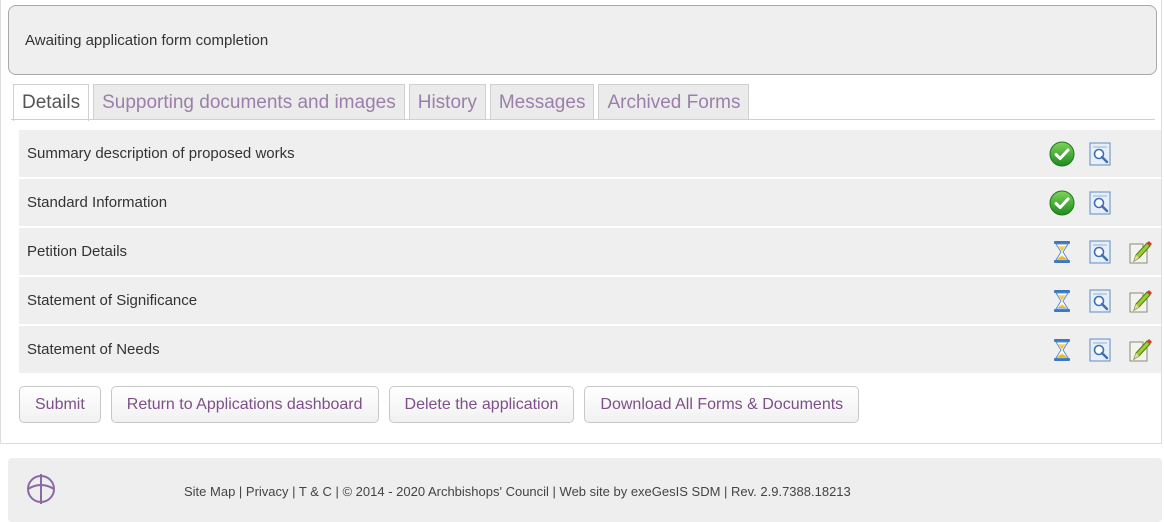 The height and width of the screenshot is (522, 1164). What do you see at coordinates (147, 40) in the screenshot?
I see `status-text: Awaiting application form completion` at bounding box center [147, 40].